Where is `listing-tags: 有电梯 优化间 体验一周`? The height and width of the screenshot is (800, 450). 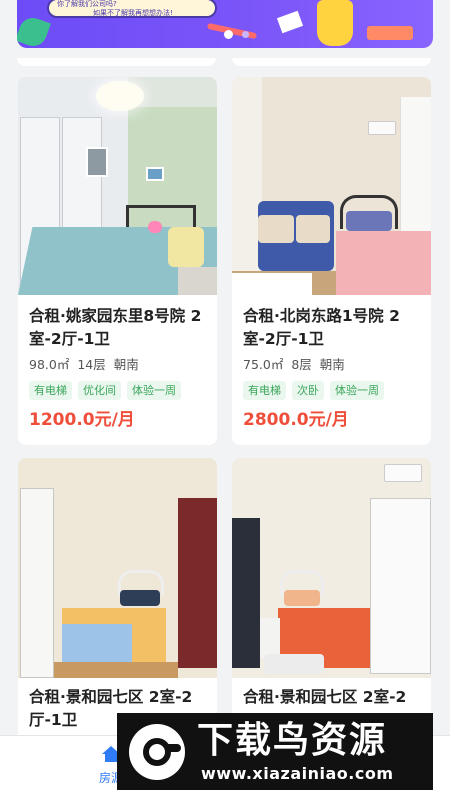
listing-tags: 有电梯 优化间 体验一周 is located at coordinates (117, 390).